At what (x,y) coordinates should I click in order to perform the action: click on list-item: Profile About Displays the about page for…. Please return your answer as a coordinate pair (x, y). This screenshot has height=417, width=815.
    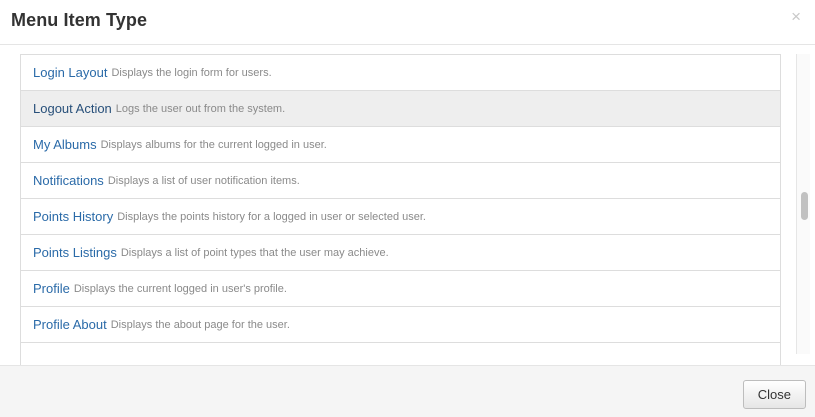
    Looking at the image, I should click on (400, 324).